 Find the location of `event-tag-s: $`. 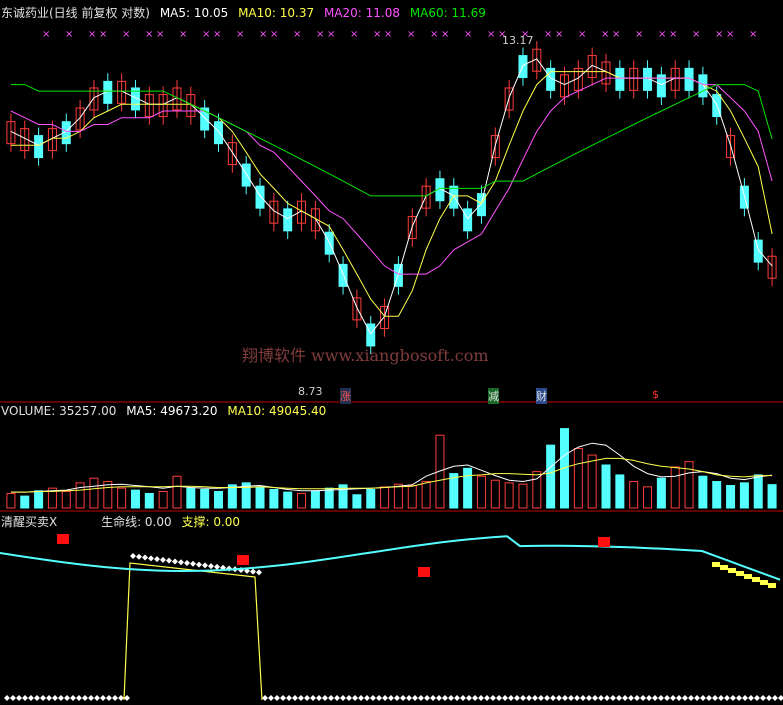

event-tag-s: $ is located at coordinates (655, 394).